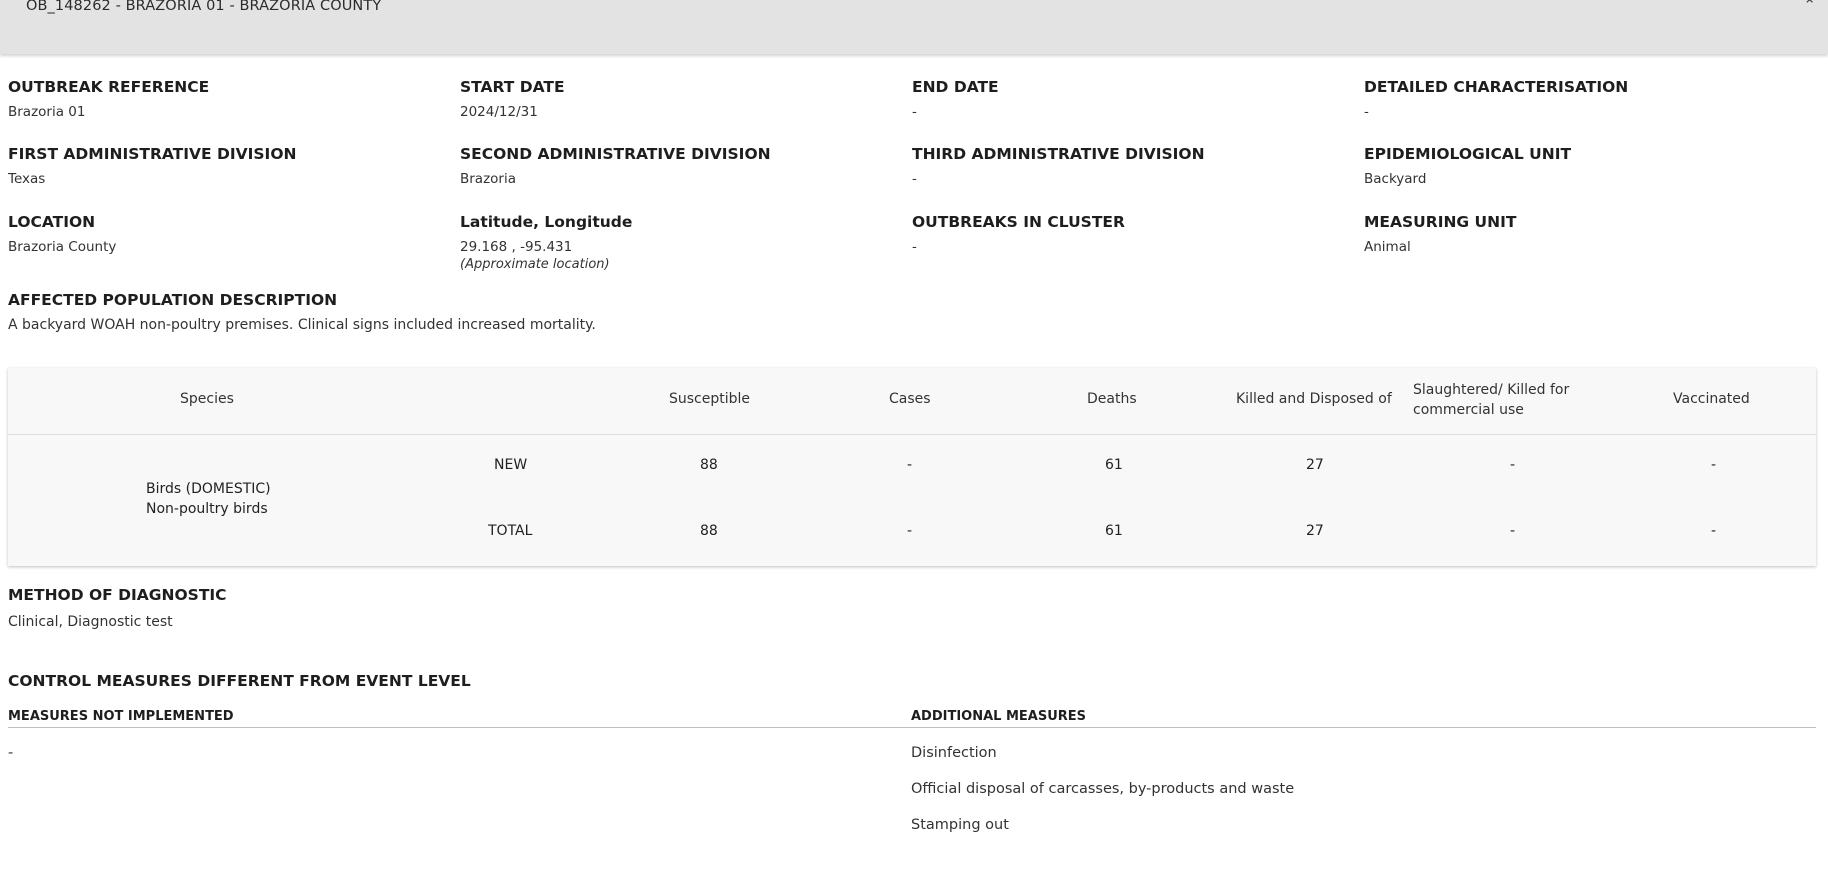 The width and height of the screenshot is (1828, 874). Describe the element at coordinates (52, 222) in the screenshot. I see `field-label: LOCATION` at that location.